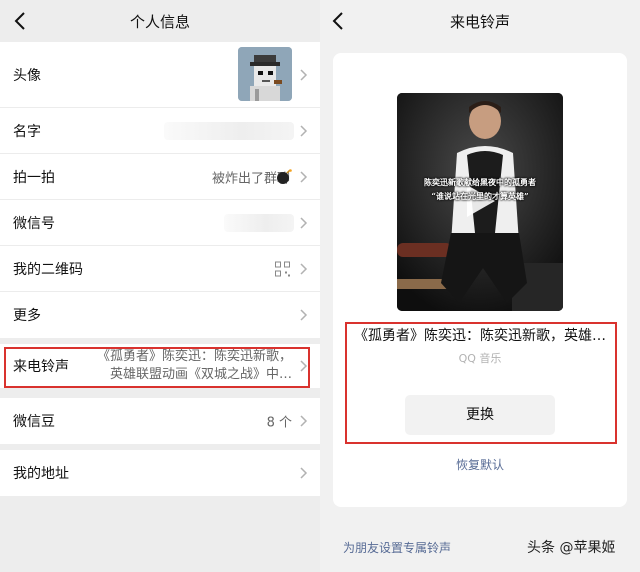 The width and height of the screenshot is (640, 572). Describe the element at coordinates (160, 315) in the screenshot. I see `row-more: 更多` at that location.